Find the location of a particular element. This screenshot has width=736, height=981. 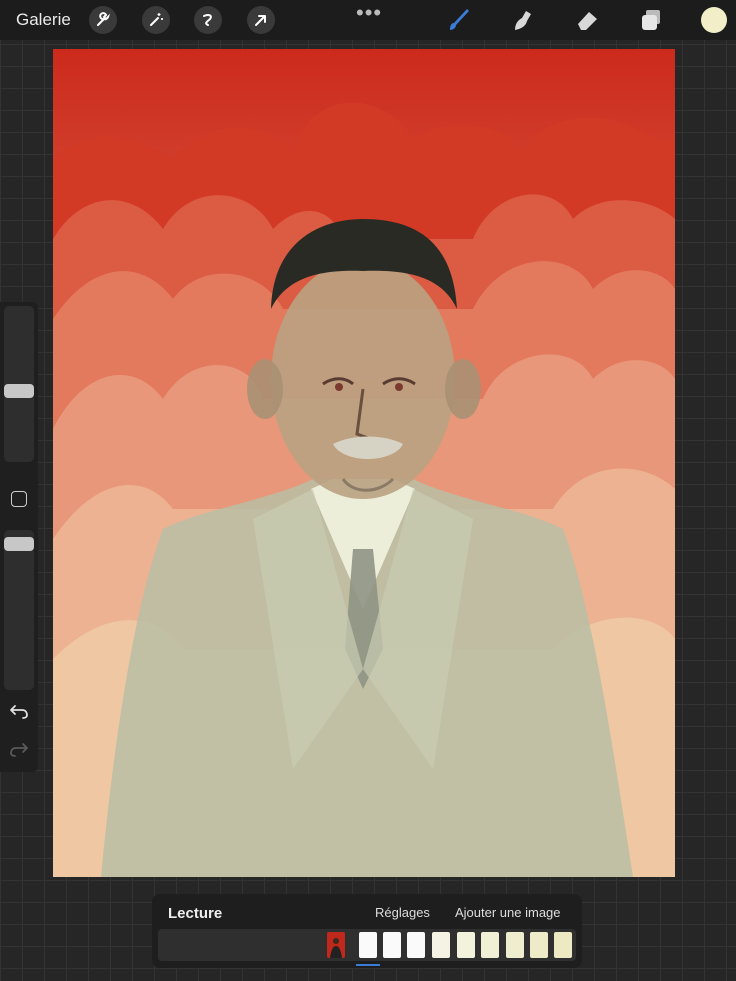

current-frame-indicator is located at coordinates (368, 965).